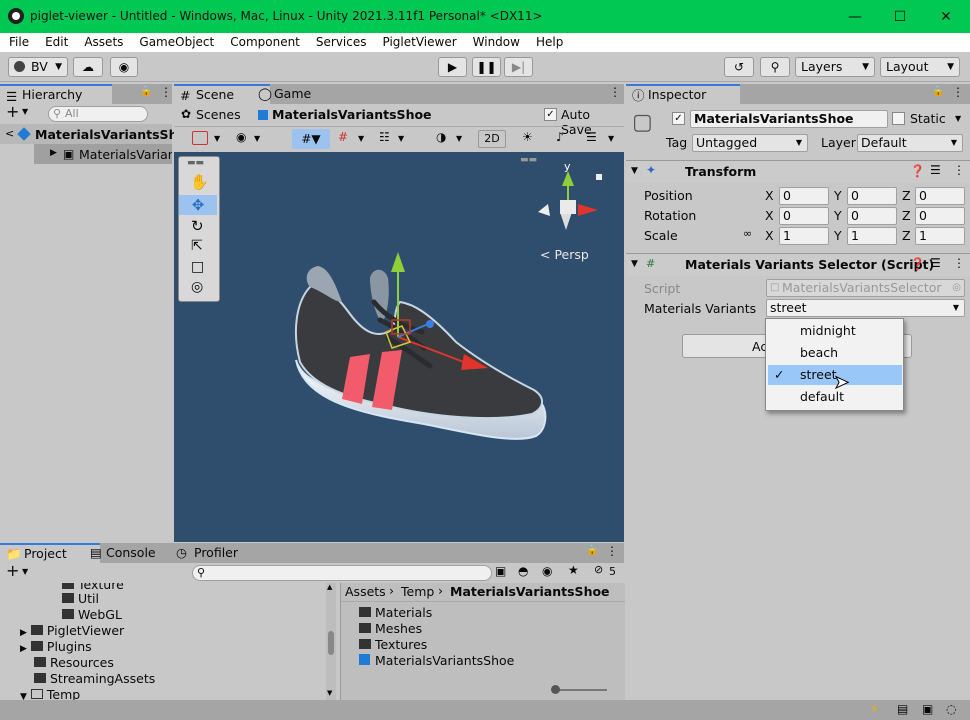 The height and width of the screenshot is (720, 970). What do you see at coordinates (855, 16) in the screenshot?
I see `minimize-icon: —` at bounding box center [855, 16].